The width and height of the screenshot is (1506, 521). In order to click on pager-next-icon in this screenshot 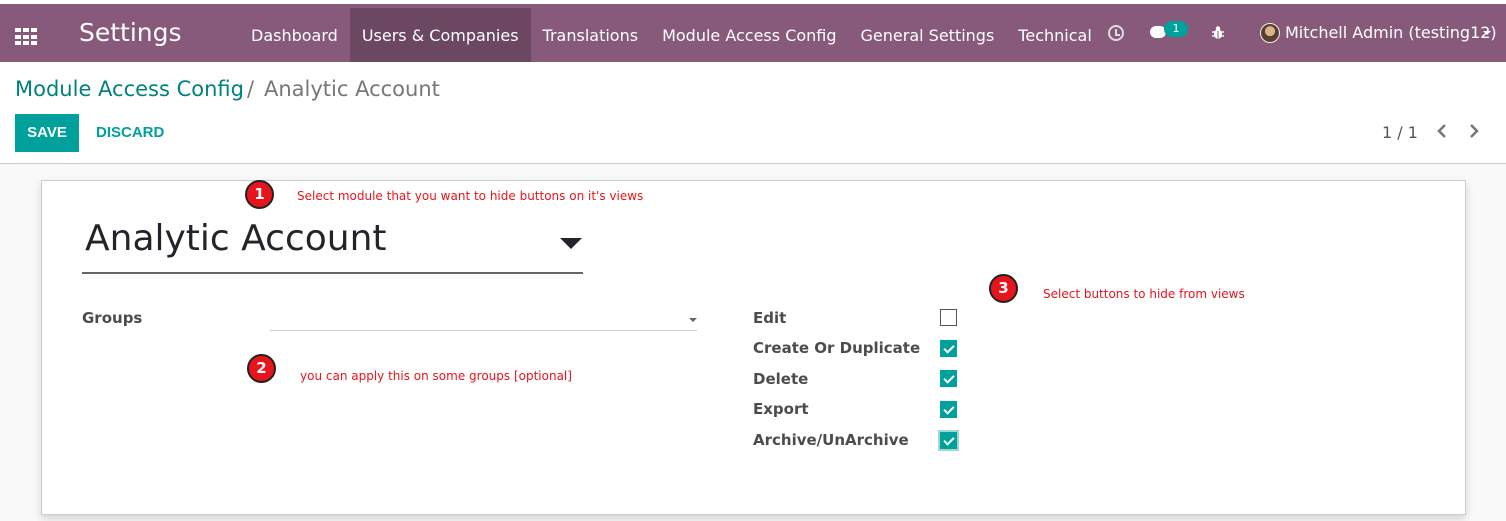, I will do `click(1474, 131)`.